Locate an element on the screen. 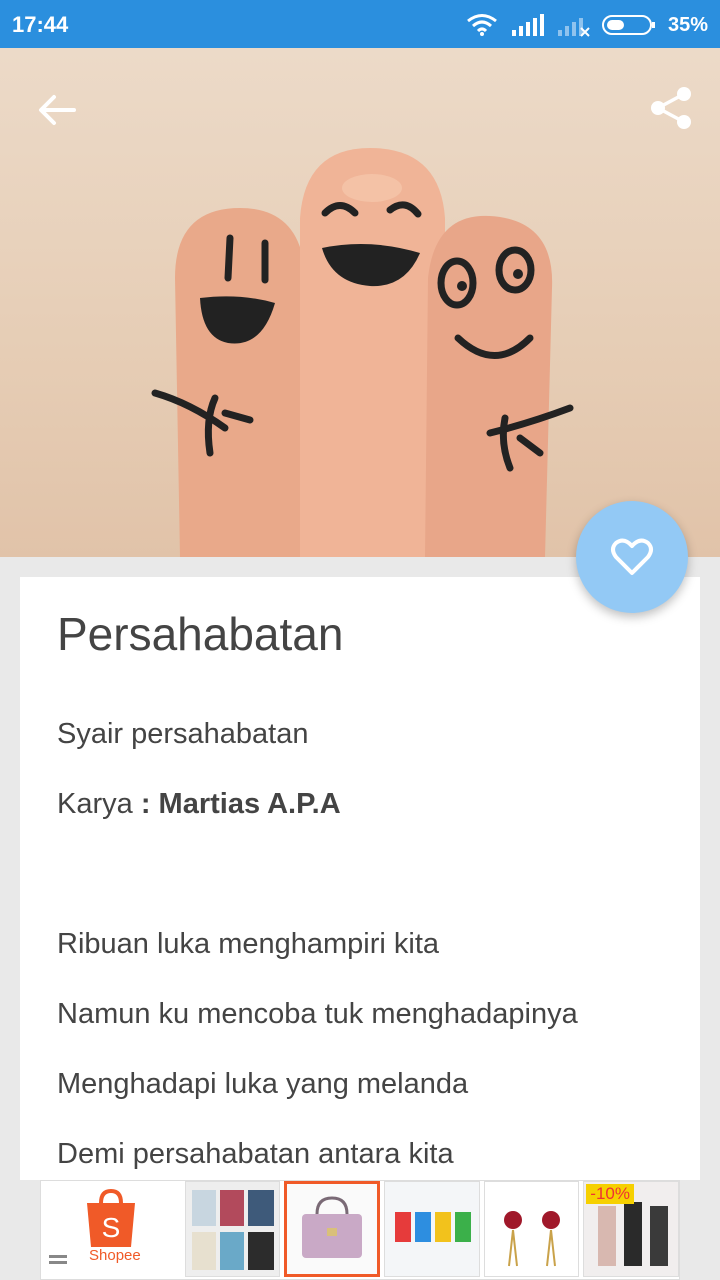 The width and height of the screenshot is (720, 1280). ad-banner: S Shopee -10% is located at coordinates (360, 1230).